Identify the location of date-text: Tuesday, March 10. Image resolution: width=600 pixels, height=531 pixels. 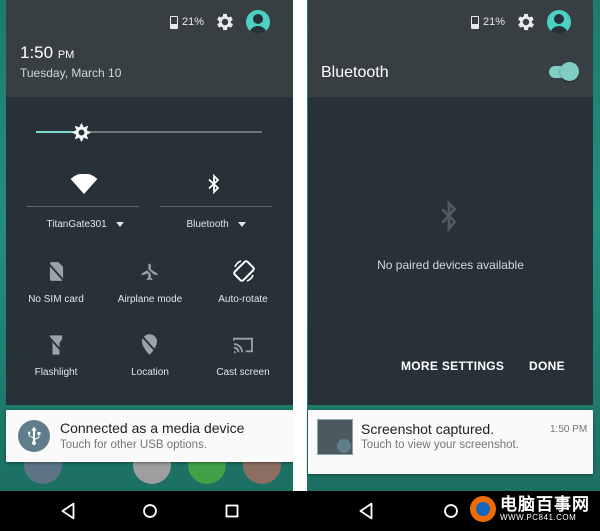
(71, 73).